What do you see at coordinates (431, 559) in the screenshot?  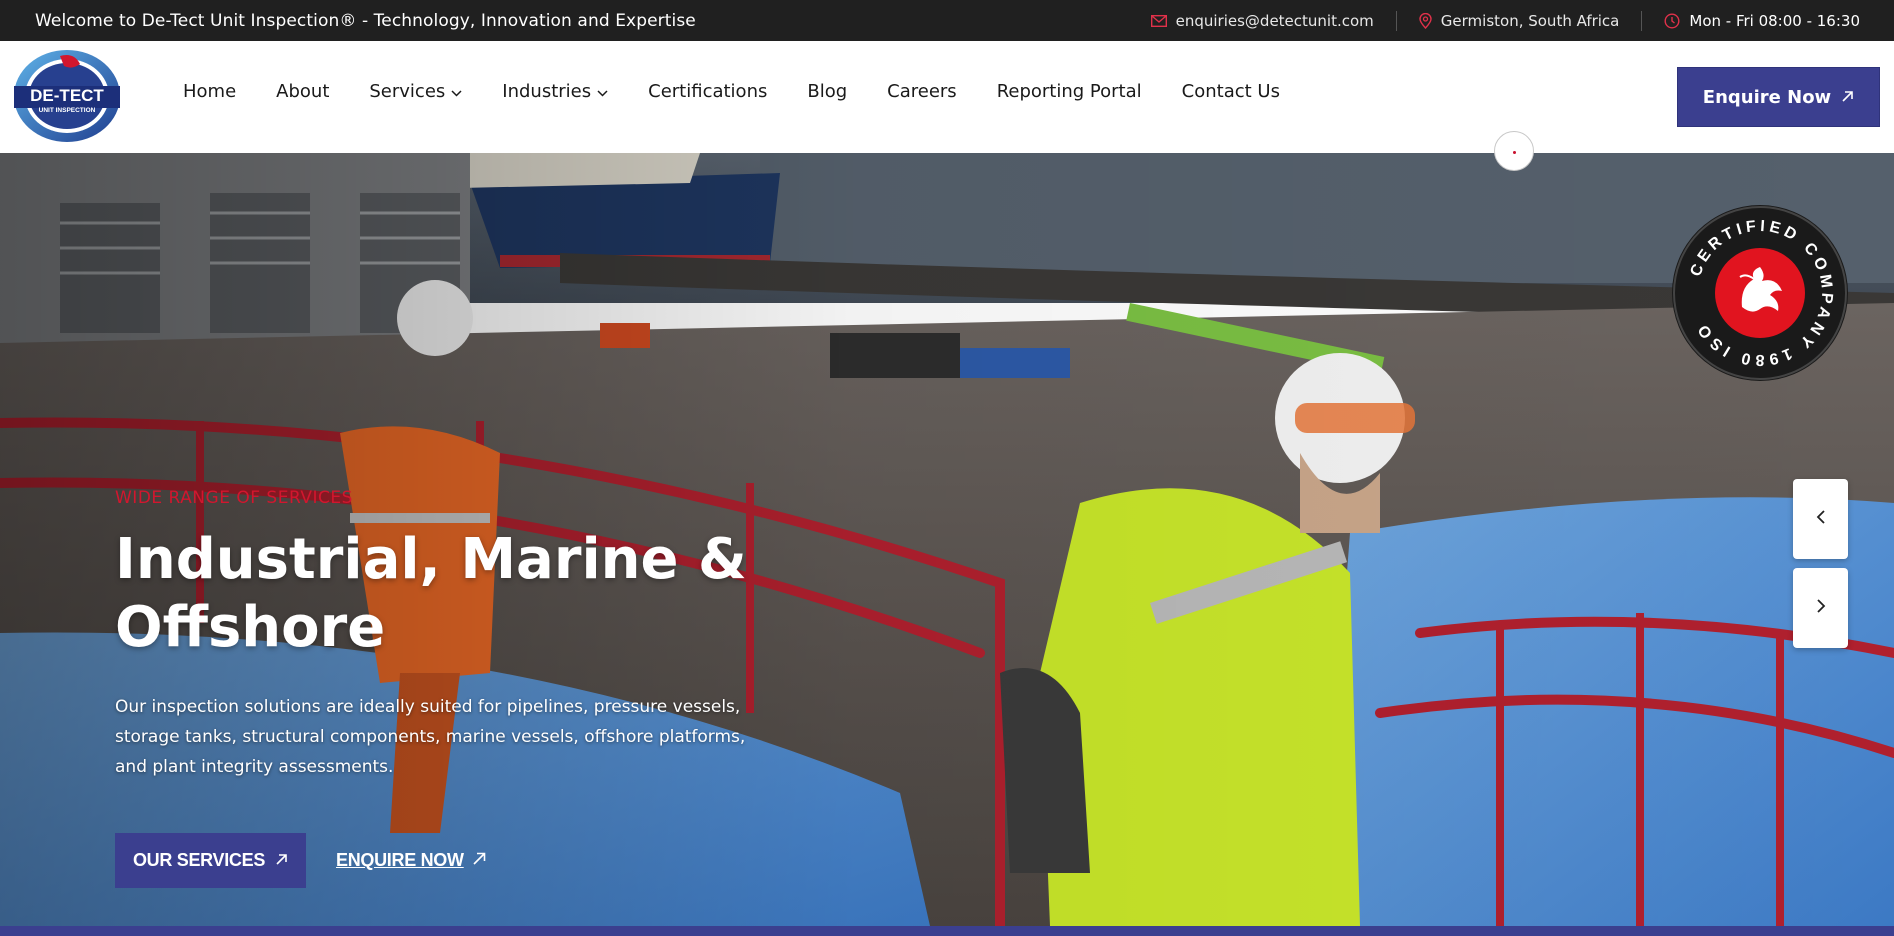 I see `hero-title-line1: Industrial, Marine &` at bounding box center [431, 559].